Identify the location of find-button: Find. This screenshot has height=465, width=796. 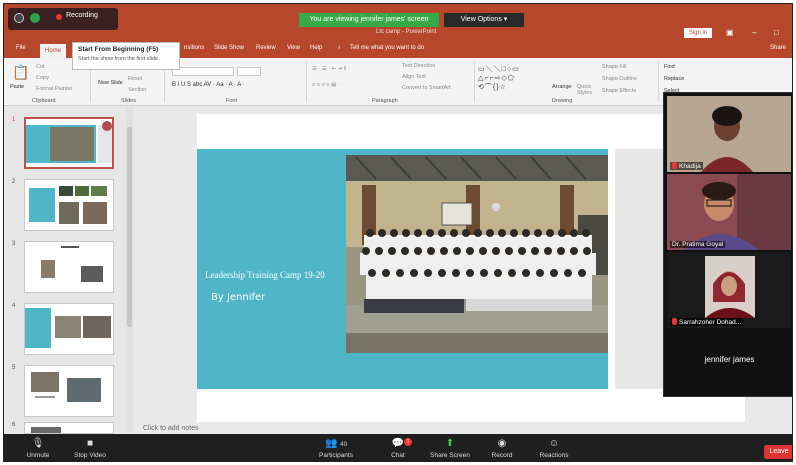
(669, 67).